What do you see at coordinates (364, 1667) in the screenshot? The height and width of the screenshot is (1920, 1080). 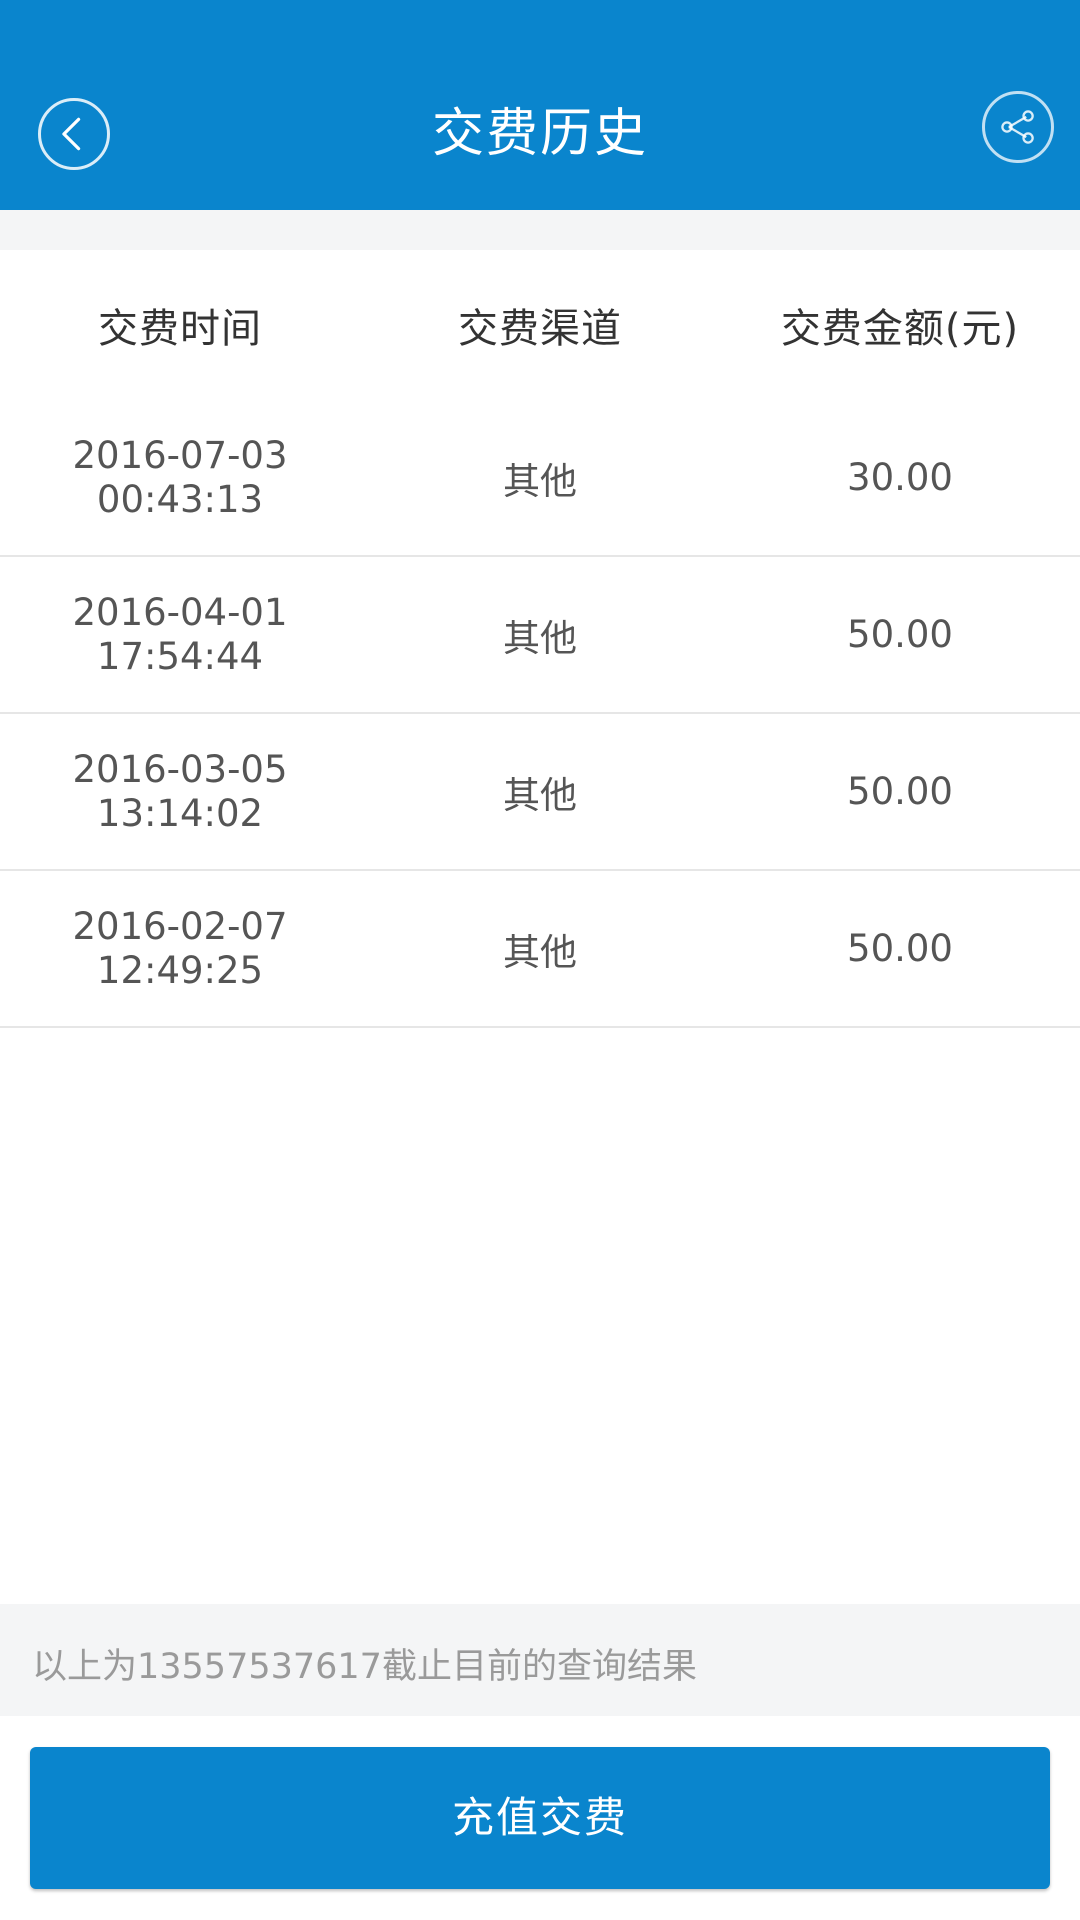 I see `query-result-text: 以上为13557537617截止目前的查询结果` at bounding box center [364, 1667].